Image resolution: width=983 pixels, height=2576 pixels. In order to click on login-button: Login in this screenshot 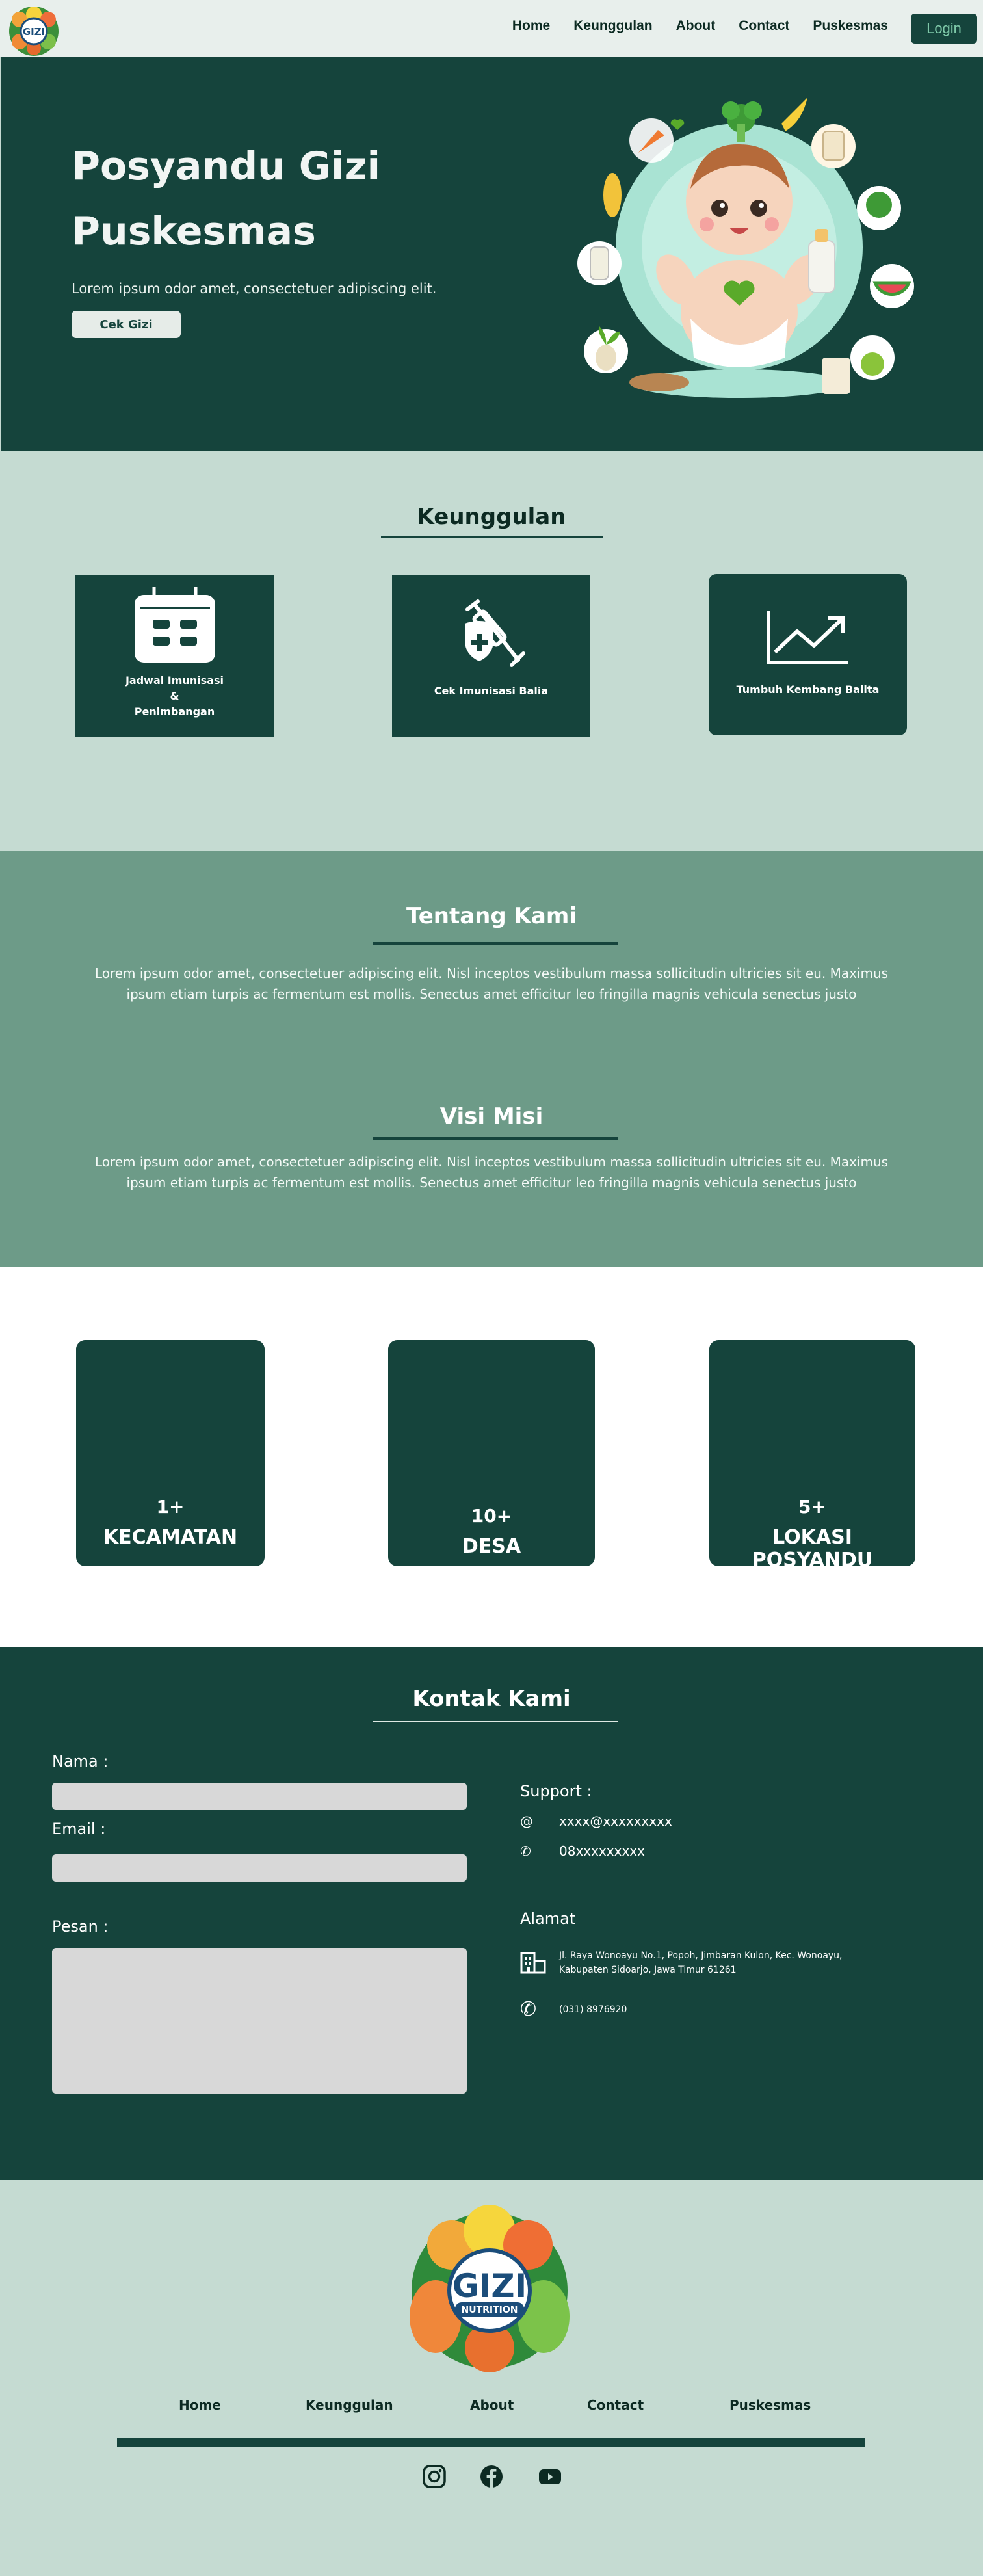, I will do `click(944, 29)`.